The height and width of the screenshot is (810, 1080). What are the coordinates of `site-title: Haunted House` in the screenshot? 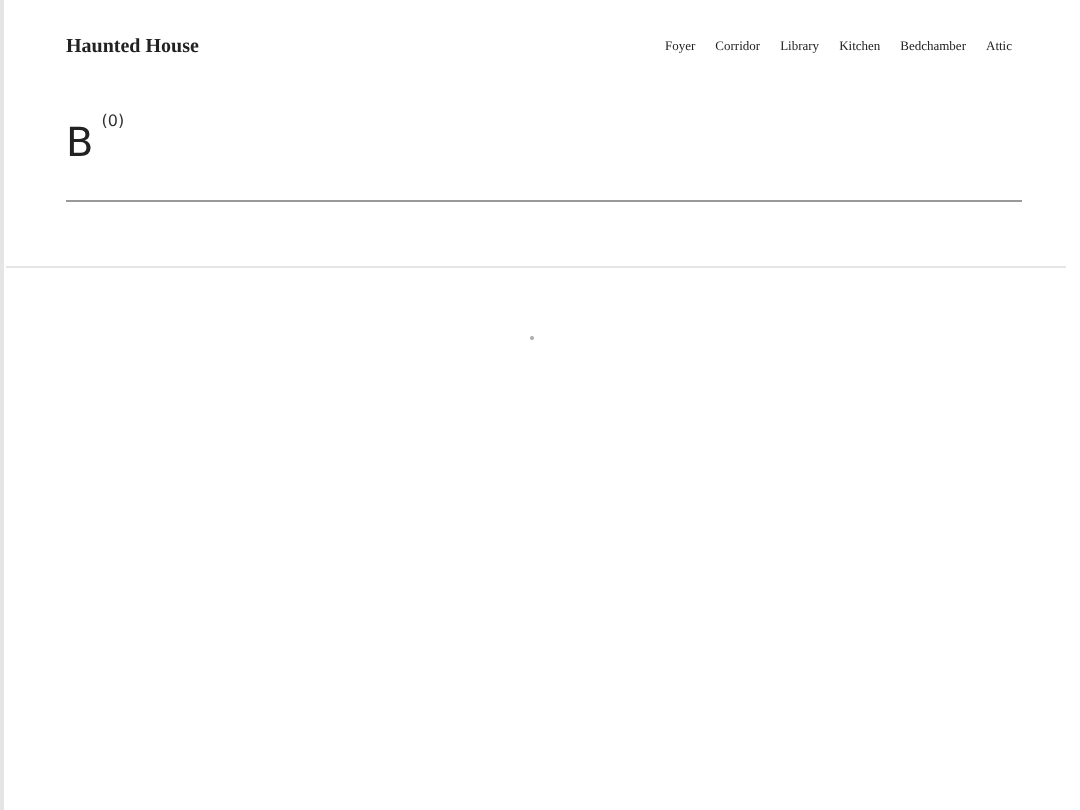 It's located at (132, 47).